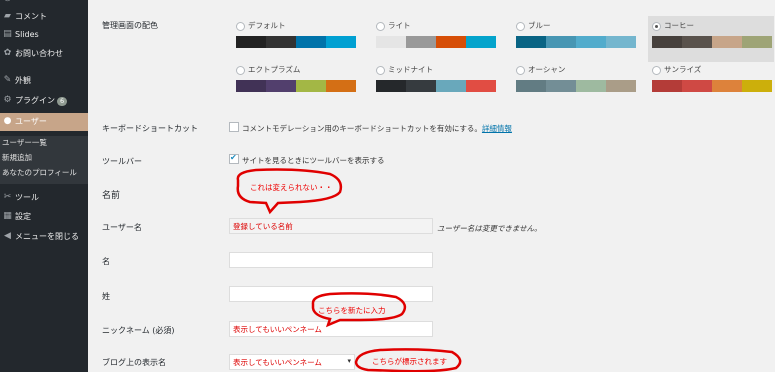 The width and height of the screenshot is (775, 372). Describe the element at coordinates (352, 310) in the screenshot. I see `annotation-enter-new: こちらを新たに入力` at that location.